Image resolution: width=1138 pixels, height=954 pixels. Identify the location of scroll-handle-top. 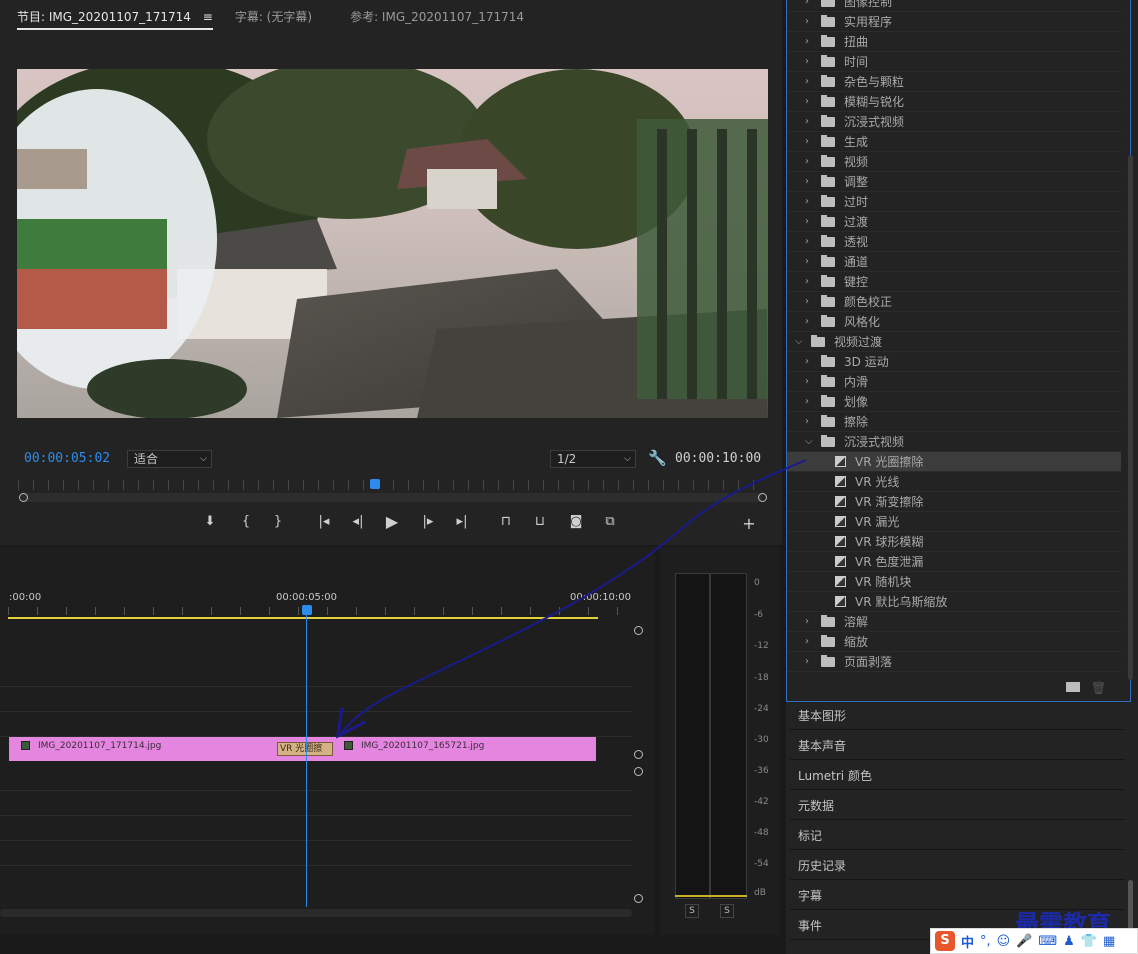
(638, 630).